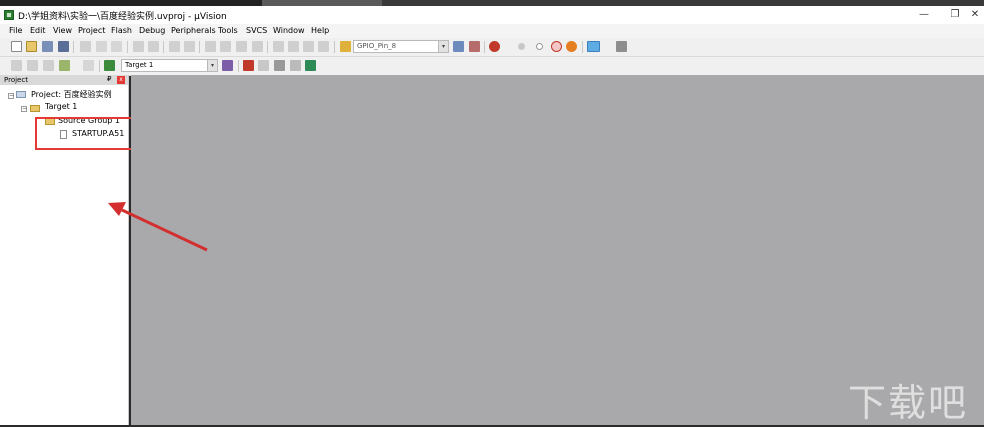  What do you see at coordinates (908, 403) in the screenshot?
I see `watermark: 下载吧` at bounding box center [908, 403].